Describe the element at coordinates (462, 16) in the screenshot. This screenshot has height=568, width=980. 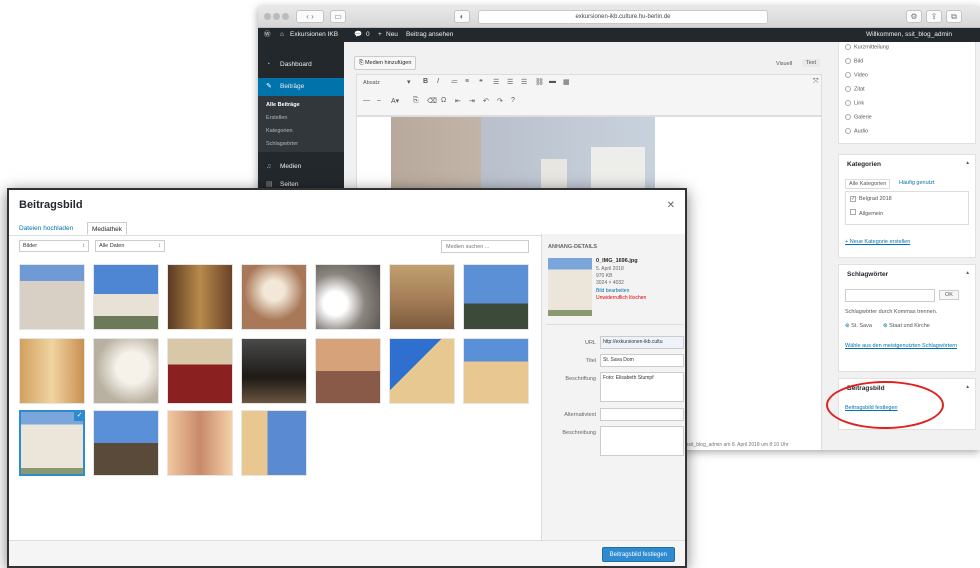
I see `privacy-icon: ◐` at that location.